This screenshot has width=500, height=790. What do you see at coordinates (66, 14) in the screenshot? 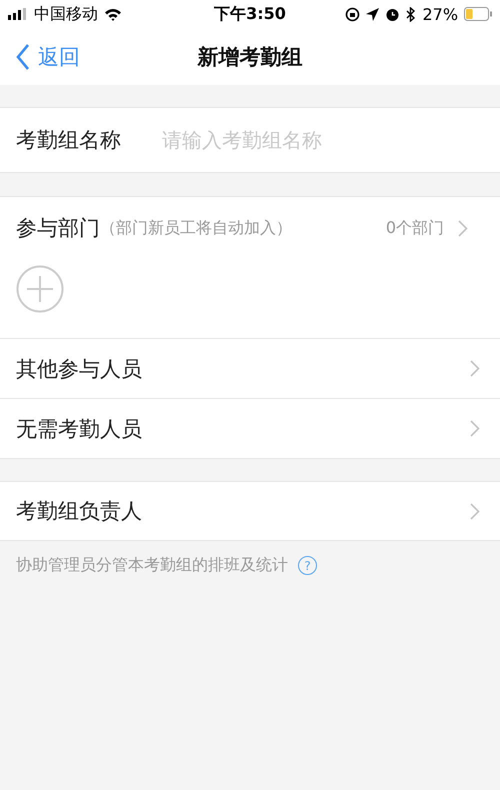
I see `carrier-name: 中国移动` at bounding box center [66, 14].